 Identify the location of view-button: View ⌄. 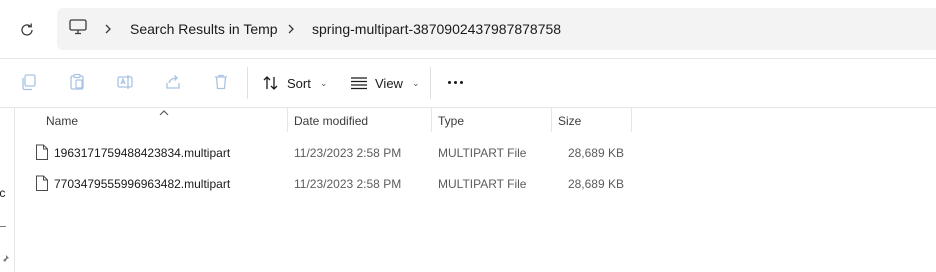
(385, 83).